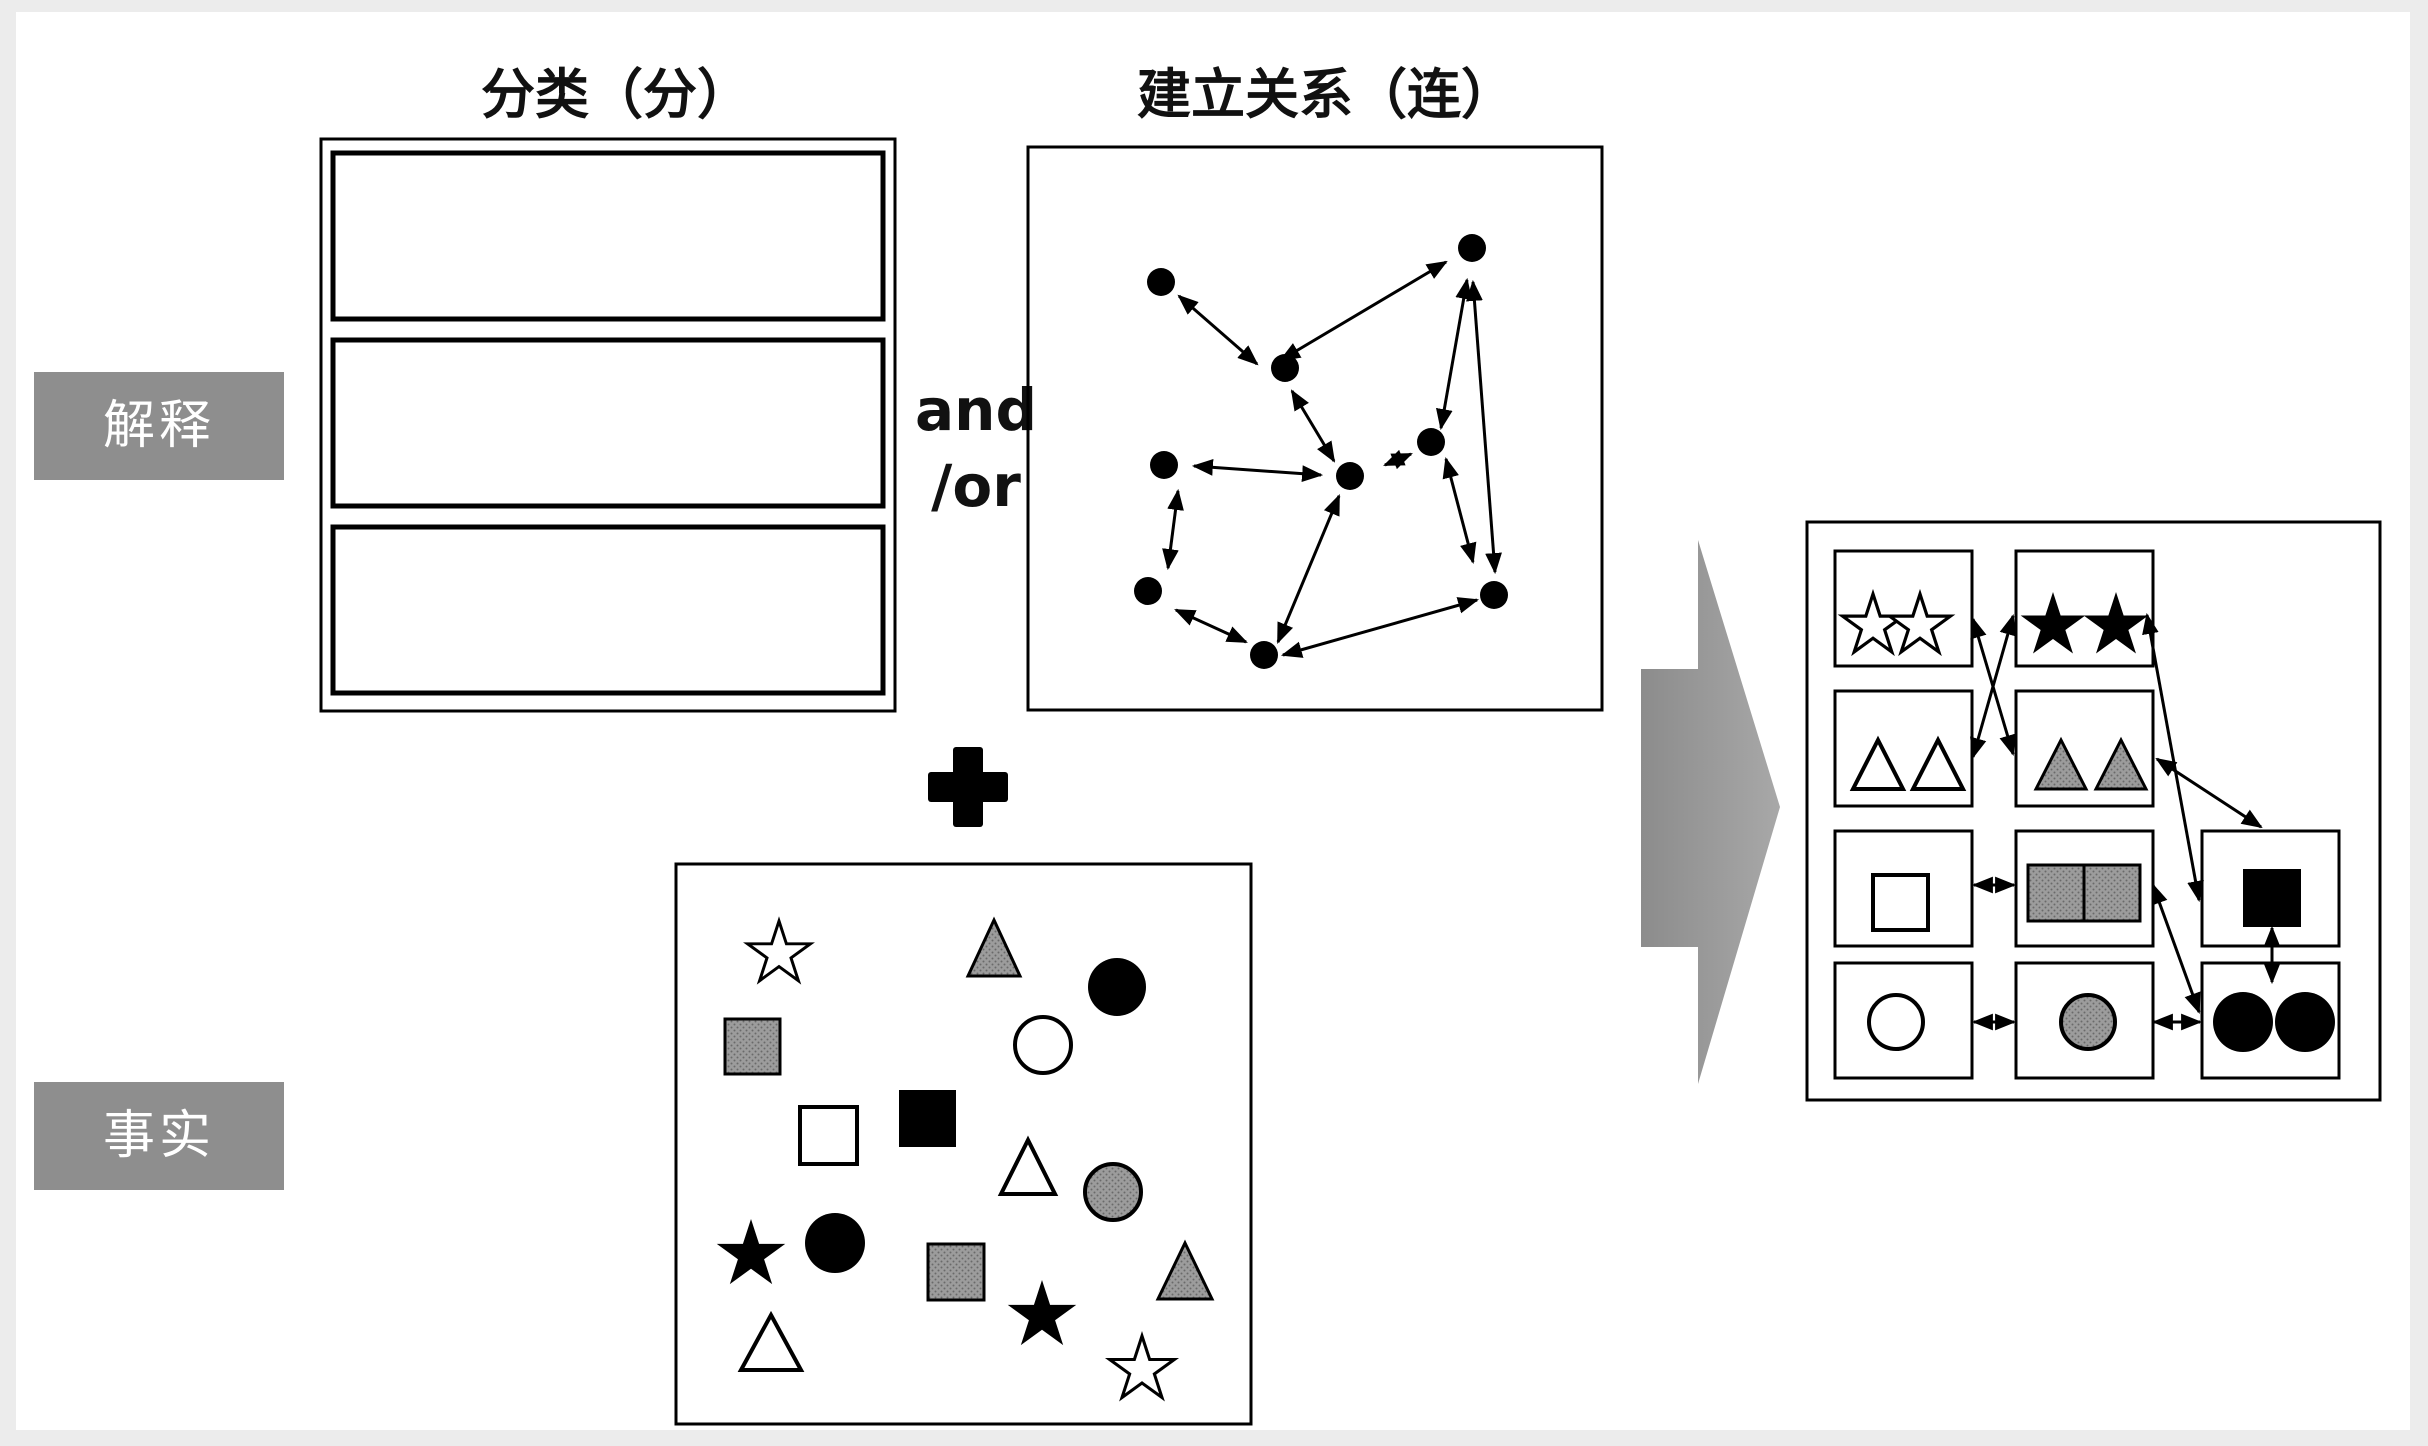  I want to click on relationship-box, so click(1315, 428).